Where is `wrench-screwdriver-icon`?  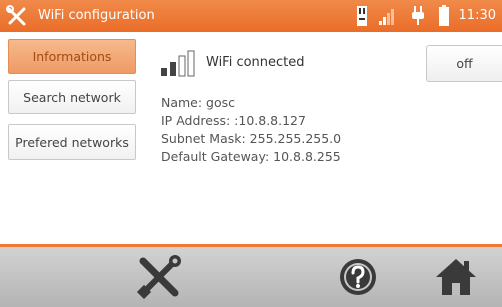 wrench-screwdriver-icon is located at coordinates (16, 15).